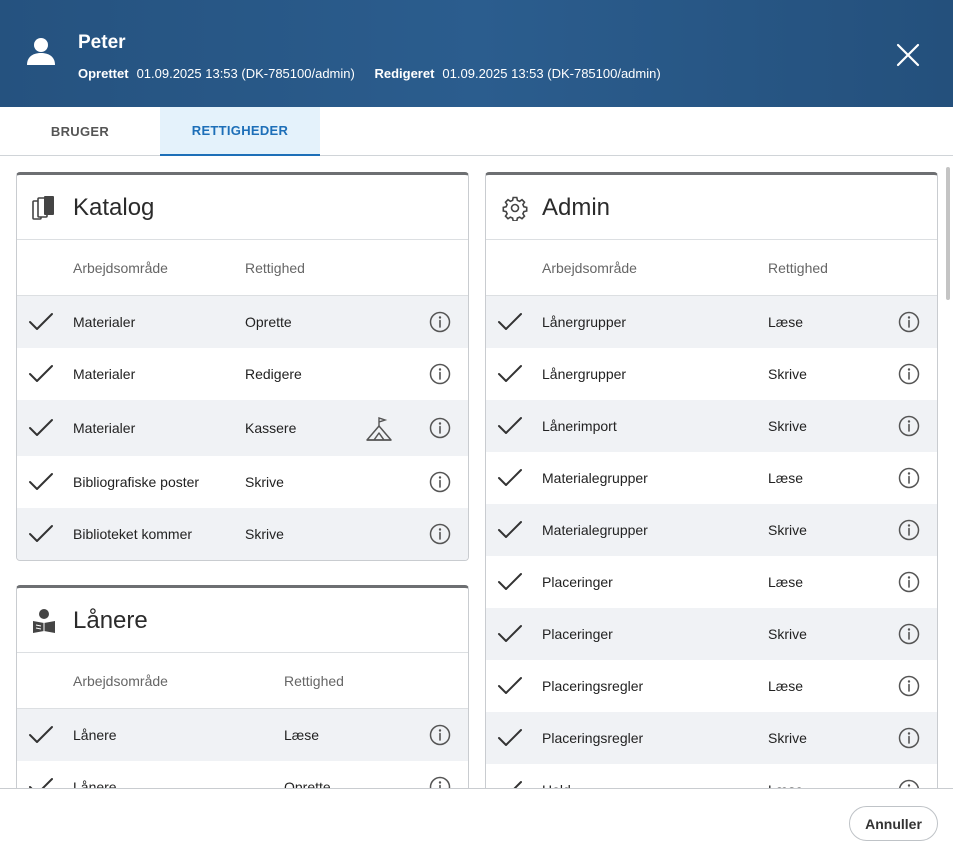 This screenshot has height=853, width=953. I want to click on scrollbar-thumb, so click(948, 233).